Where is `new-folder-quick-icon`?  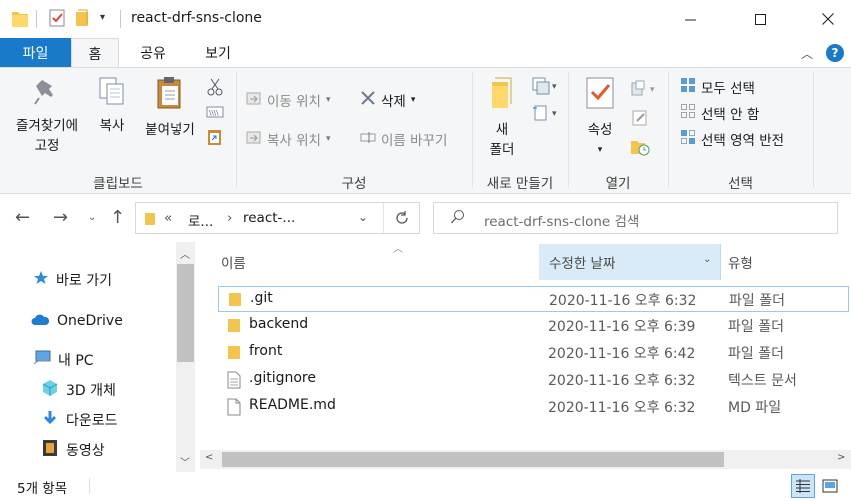
new-folder-quick-icon is located at coordinates (82, 18).